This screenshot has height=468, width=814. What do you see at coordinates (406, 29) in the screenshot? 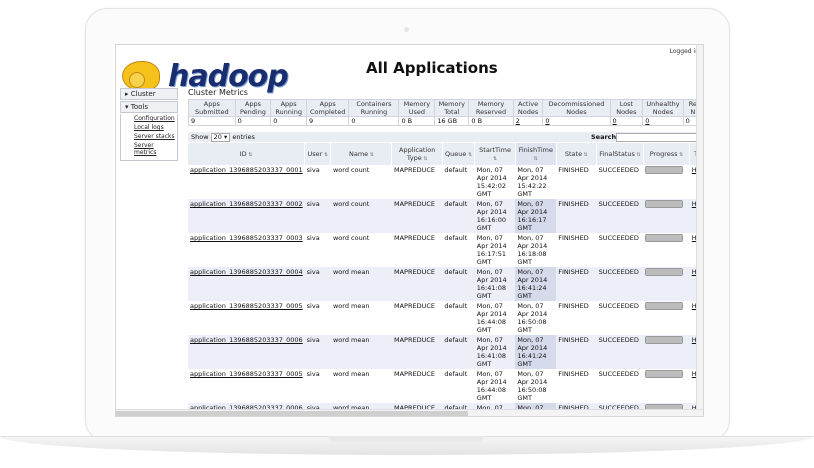
I see `laptop-camera` at bounding box center [406, 29].